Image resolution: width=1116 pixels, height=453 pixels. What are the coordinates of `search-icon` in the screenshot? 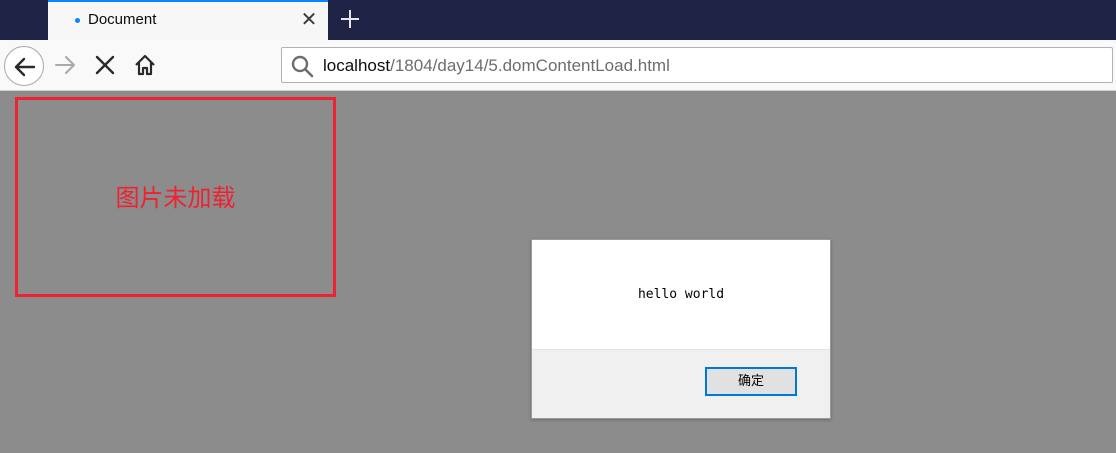 It's located at (302, 66).